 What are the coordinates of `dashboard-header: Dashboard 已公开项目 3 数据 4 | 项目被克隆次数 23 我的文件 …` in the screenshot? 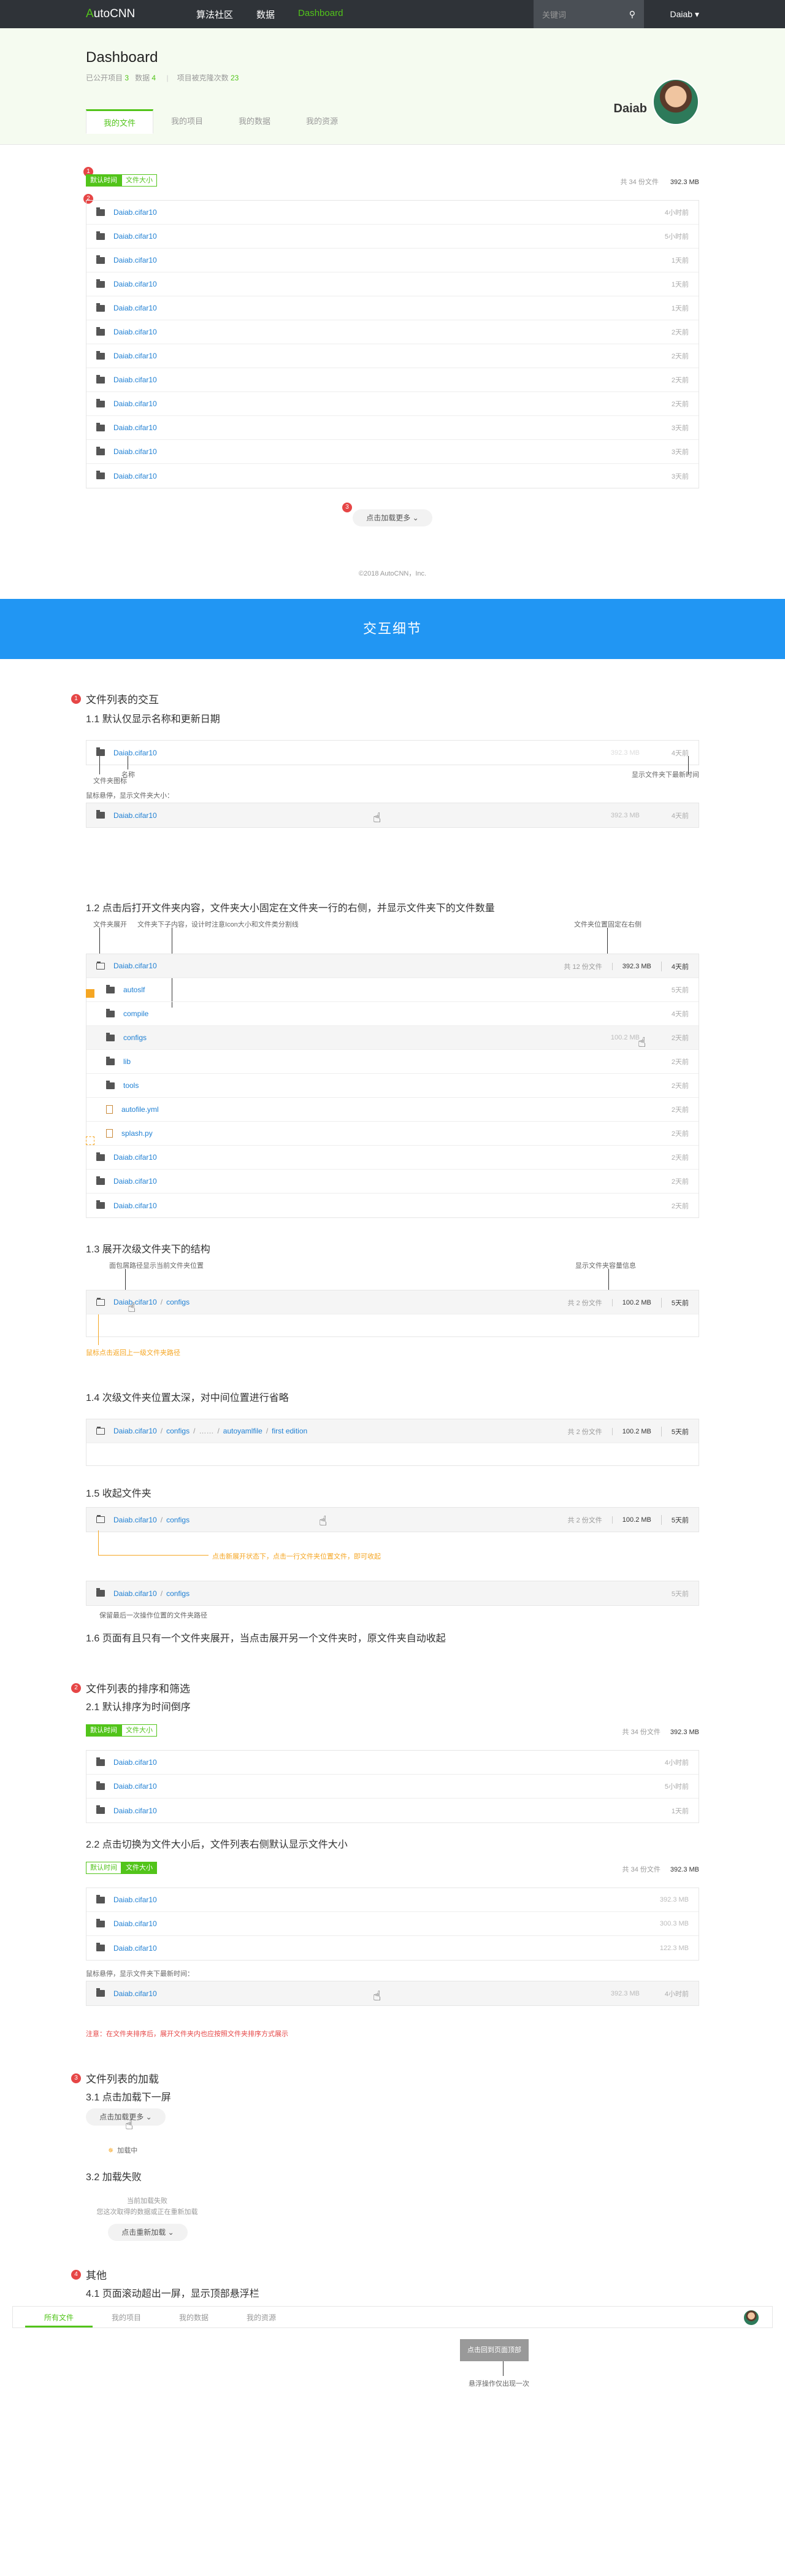 It's located at (392, 86).